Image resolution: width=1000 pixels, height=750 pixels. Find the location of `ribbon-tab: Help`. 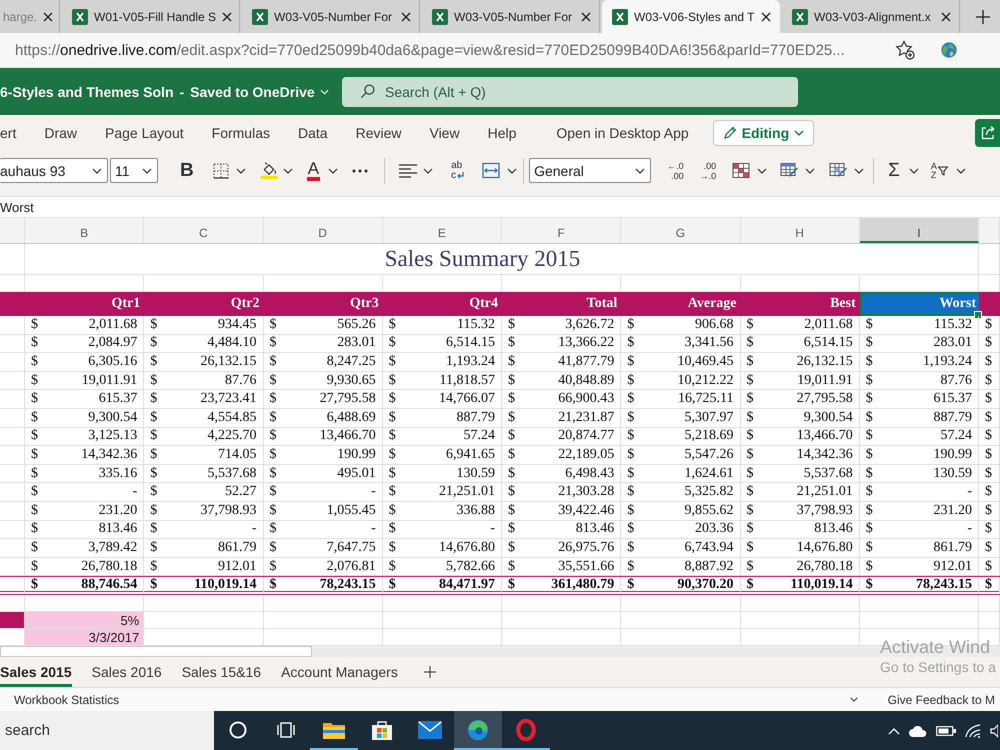

ribbon-tab: Help is located at coordinates (502, 133).